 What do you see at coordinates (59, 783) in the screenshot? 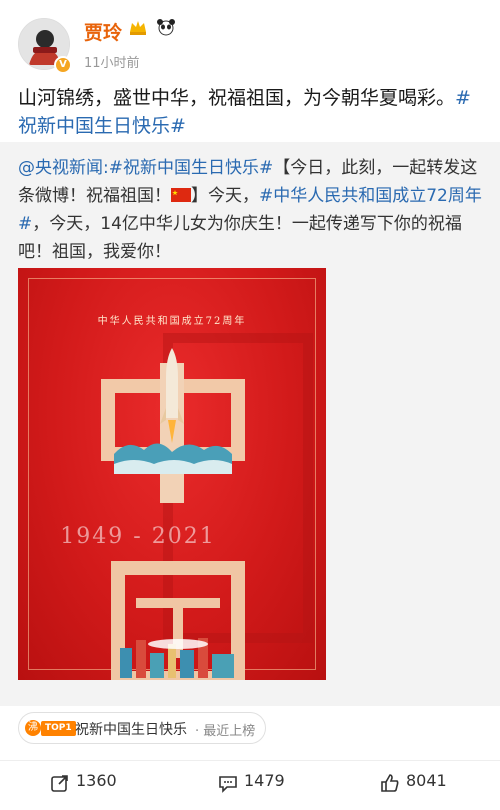
I see `share-icon` at bounding box center [59, 783].